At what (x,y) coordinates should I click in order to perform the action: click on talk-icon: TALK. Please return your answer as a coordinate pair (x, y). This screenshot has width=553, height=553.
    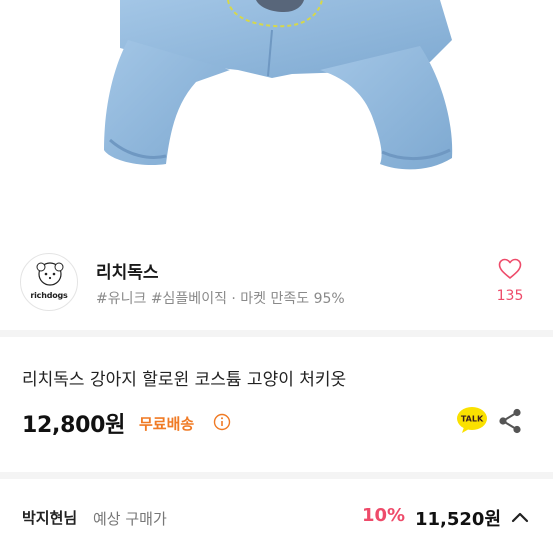
    Looking at the image, I should click on (472, 420).